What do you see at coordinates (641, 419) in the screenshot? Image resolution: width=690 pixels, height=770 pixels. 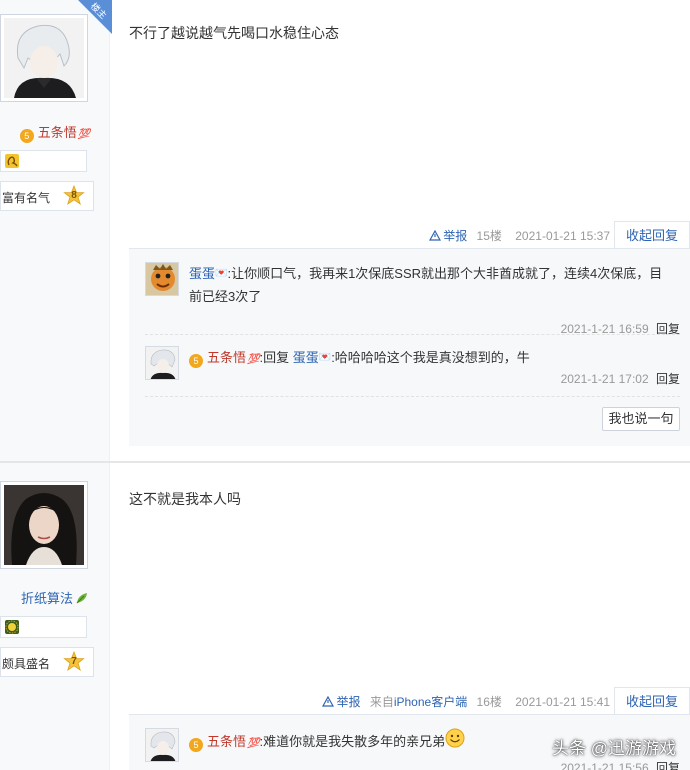 I see `add-reply-button: 我也说一句` at bounding box center [641, 419].